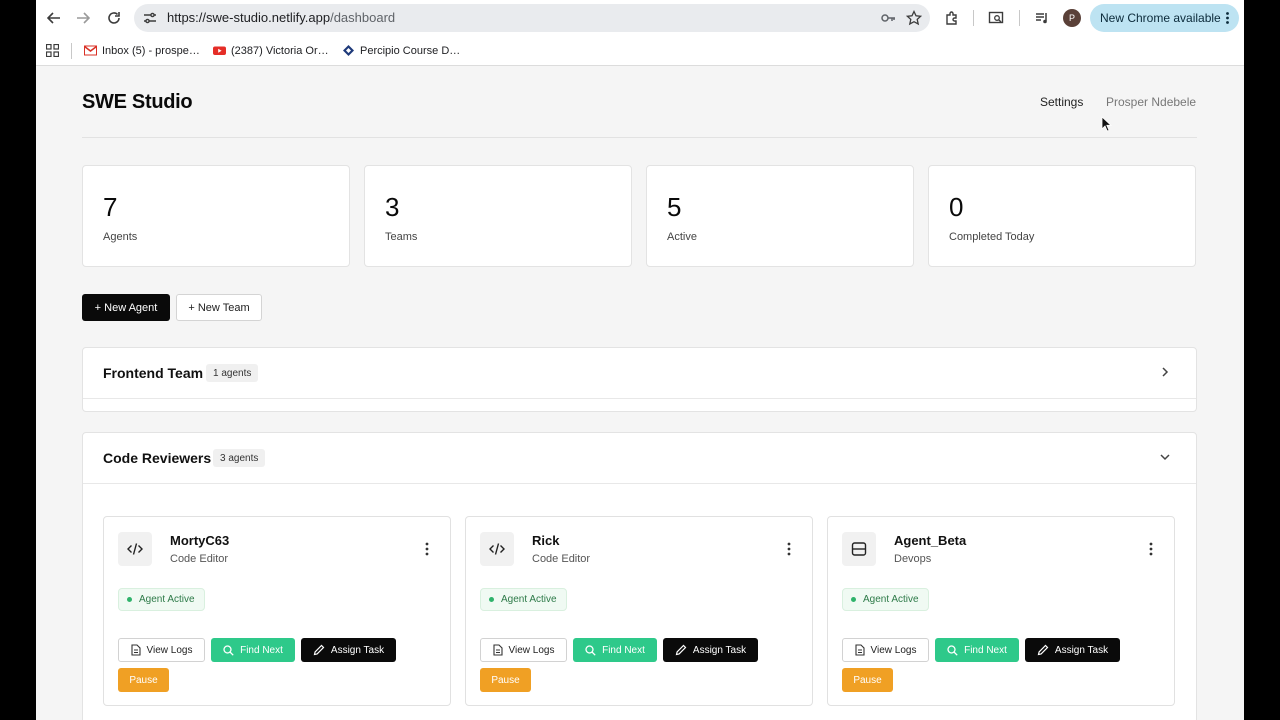 The image size is (1280, 720). What do you see at coordinates (1107, 124) in the screenshot?
I see `mouse-pointer-icon` at bounding box center [1107, 124].